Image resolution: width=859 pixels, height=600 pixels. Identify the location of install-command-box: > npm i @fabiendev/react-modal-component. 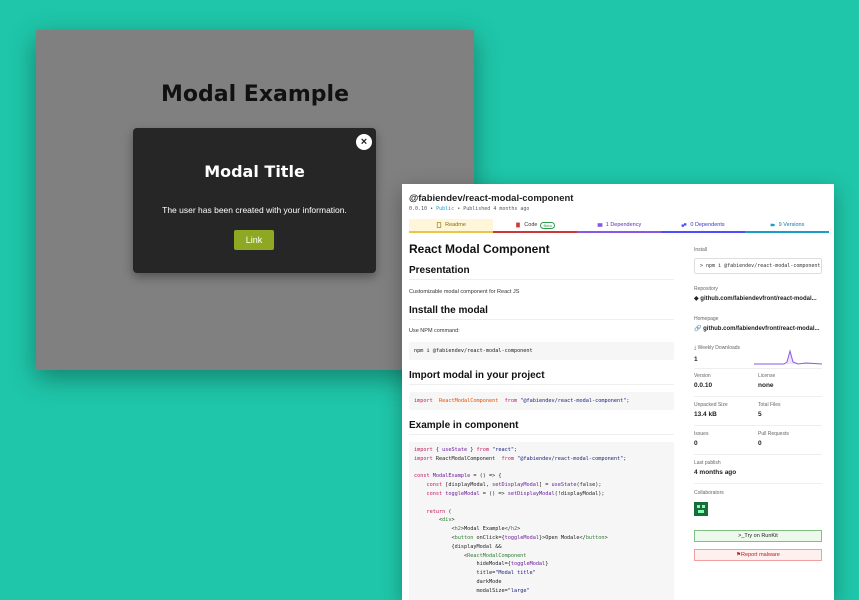
(758, 266).